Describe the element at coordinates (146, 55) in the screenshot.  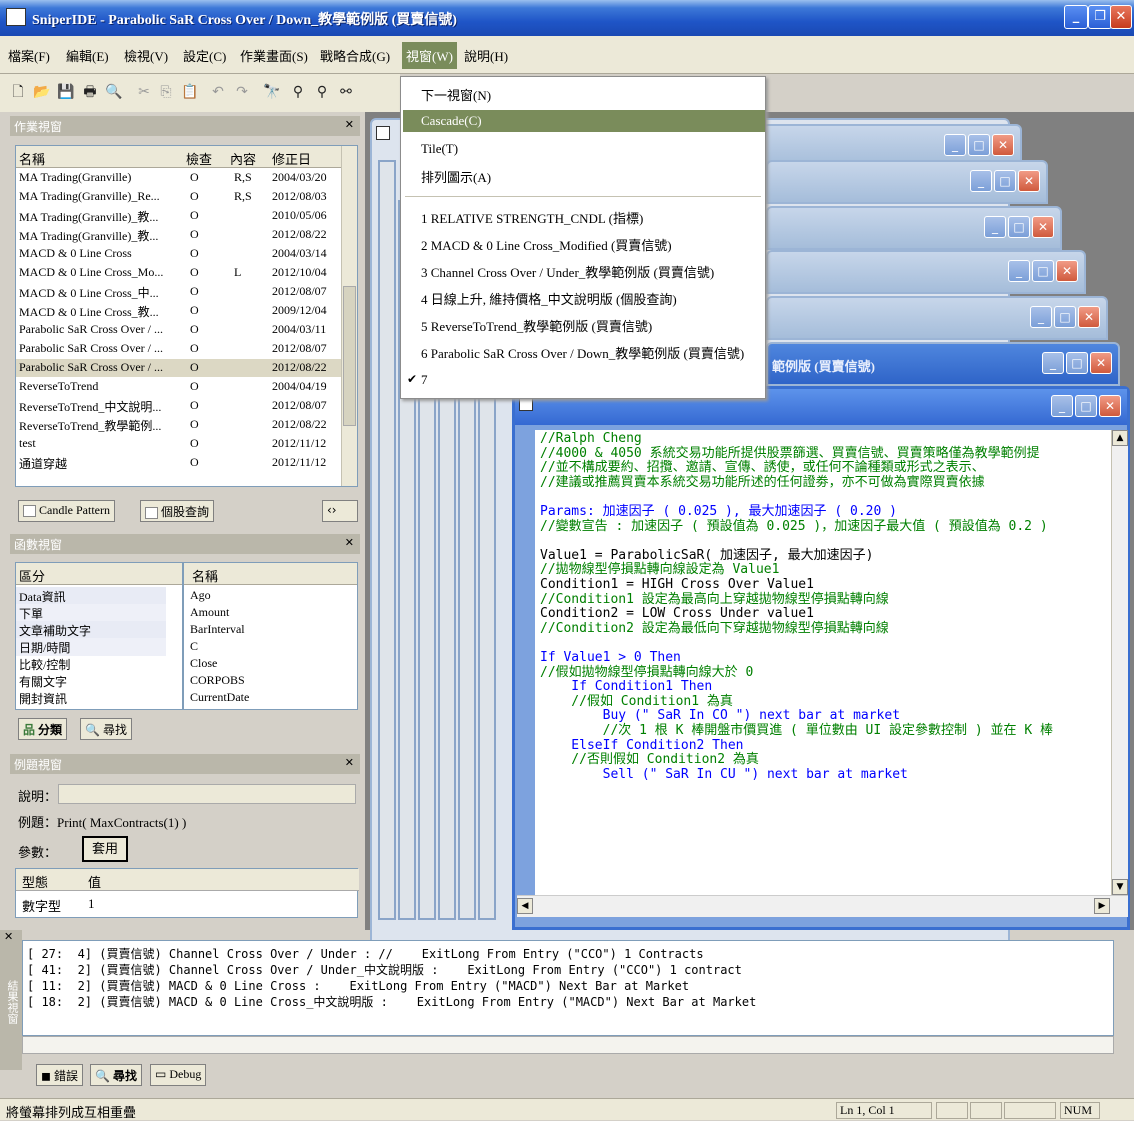
I see `menu-view: 檢視(V)` at that location.